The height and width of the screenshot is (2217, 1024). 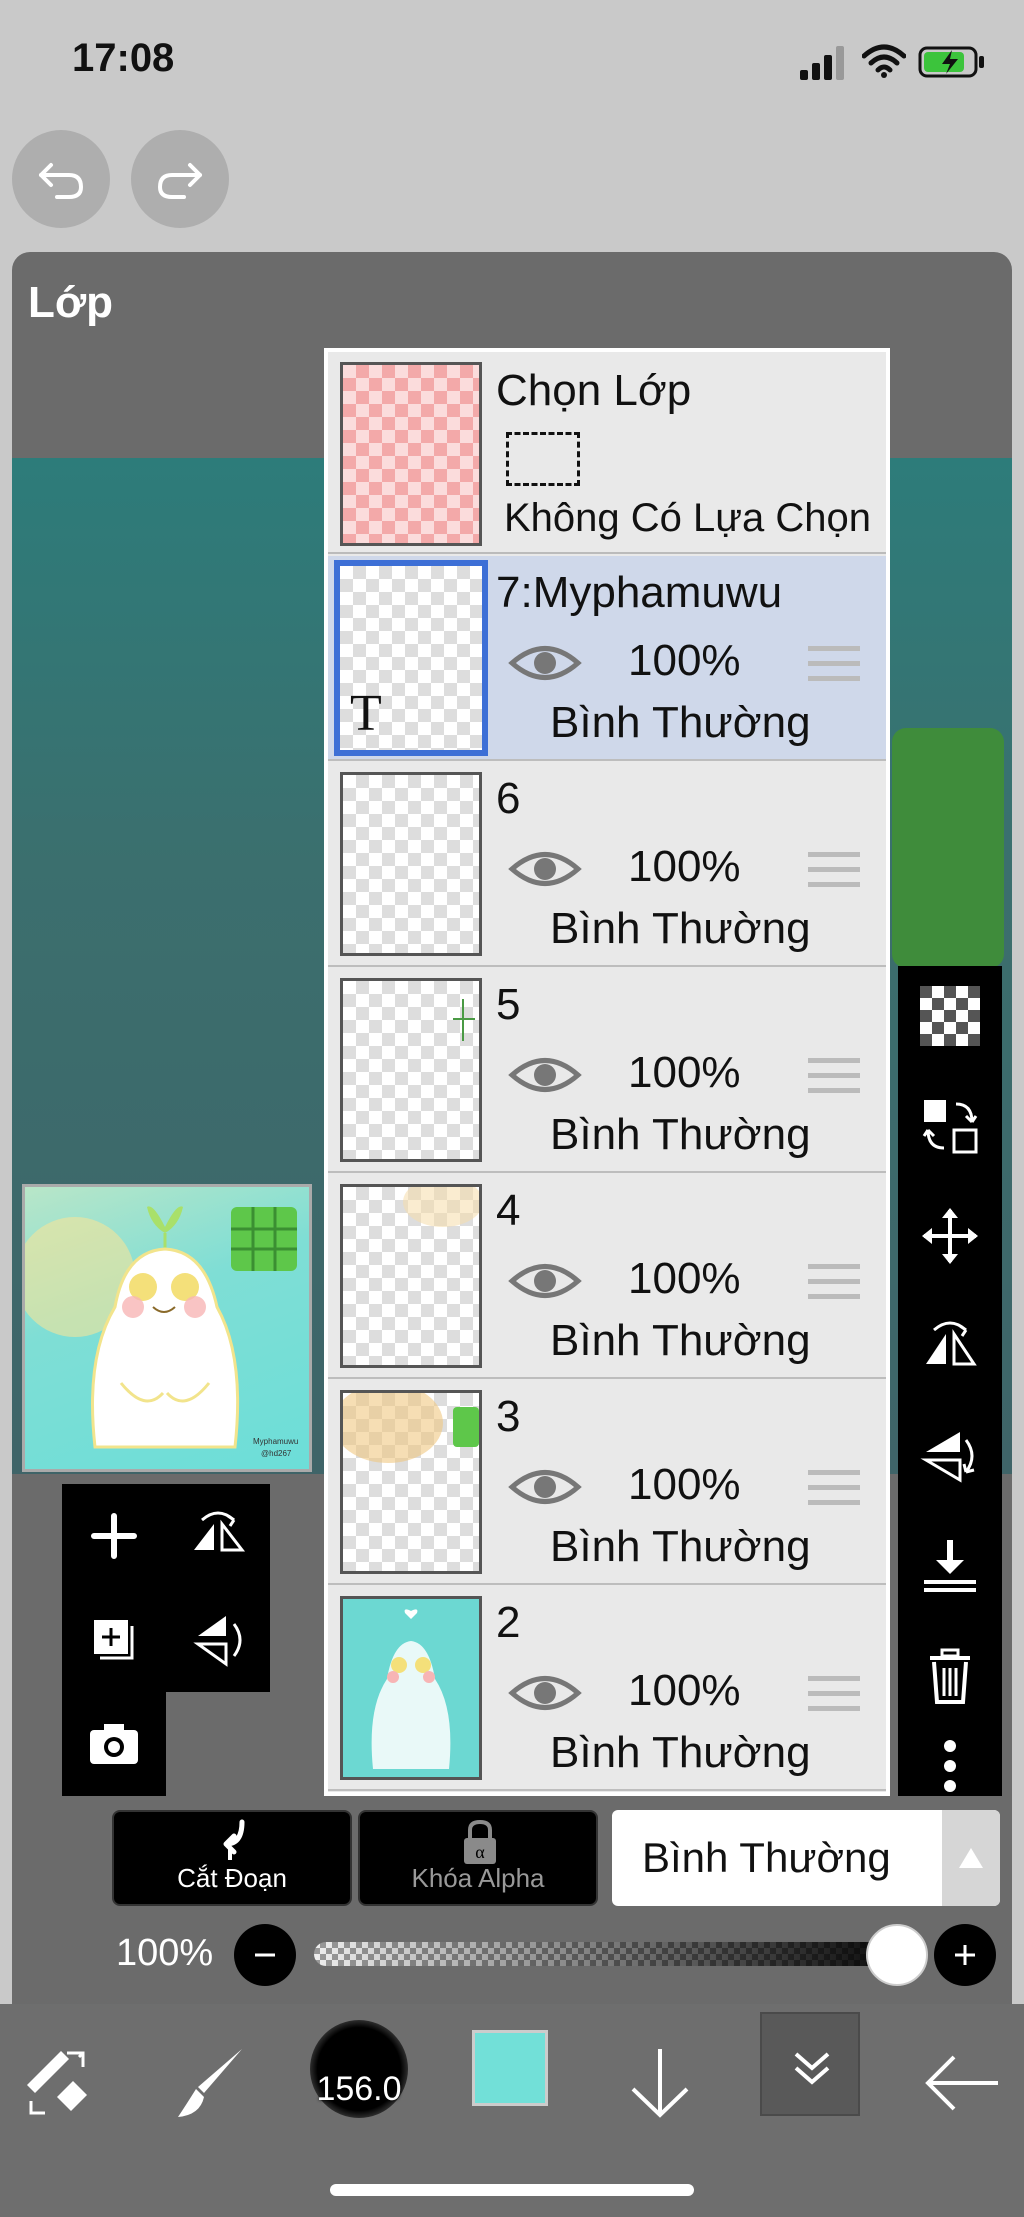 What do you see at coordinates (510, 2068) in the screenshot?
I see `color-swatch-button` at bounding box center [510, 2068].